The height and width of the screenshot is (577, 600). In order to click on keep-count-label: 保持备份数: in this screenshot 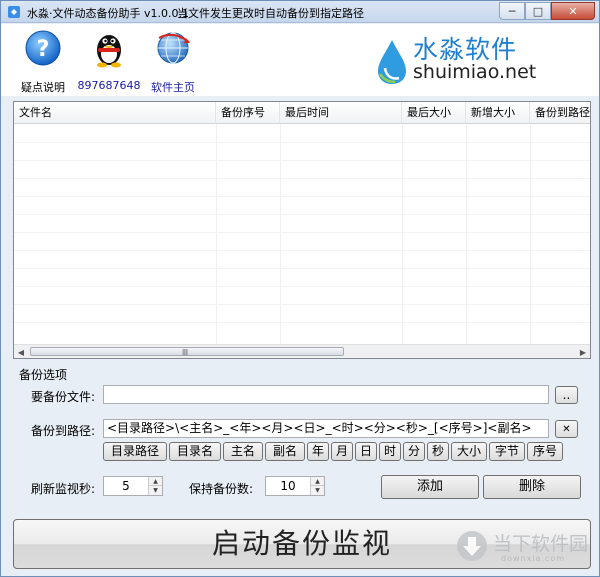, I will do `click(221, 489)`.